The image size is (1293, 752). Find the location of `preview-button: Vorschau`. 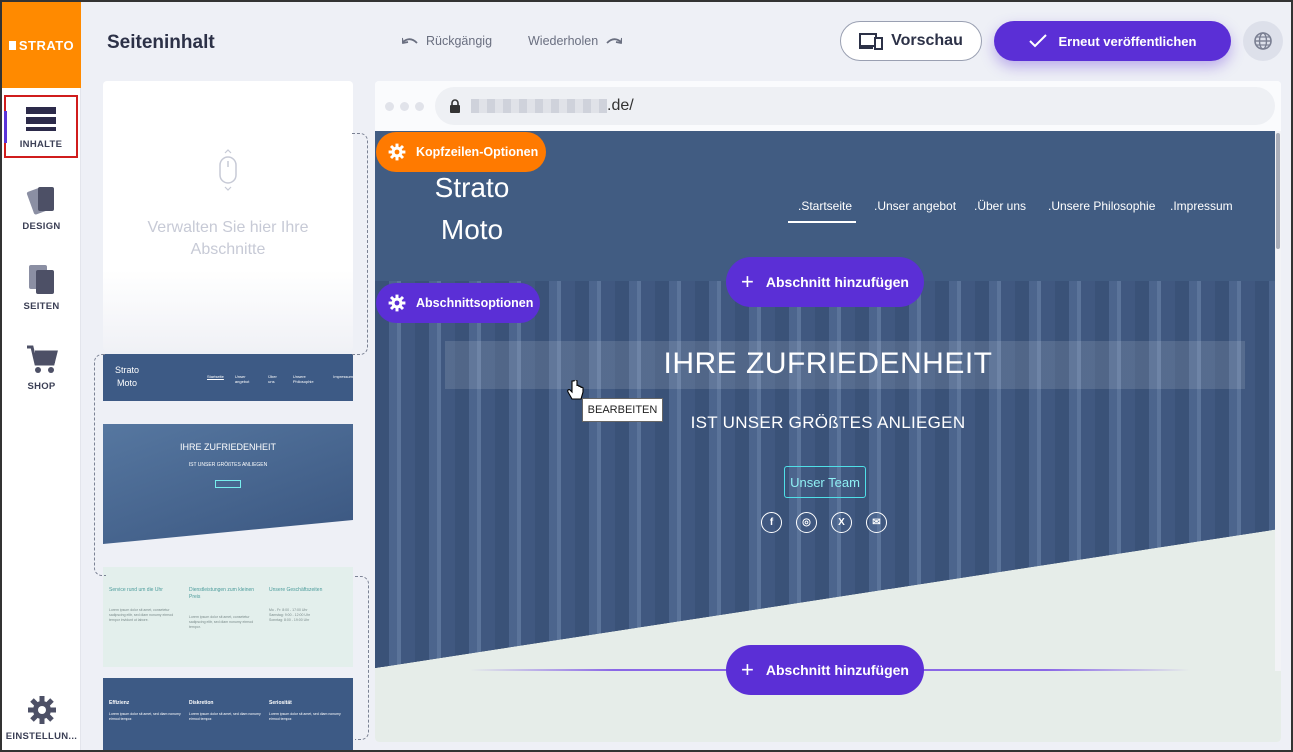

preview-button: Vorschau is located at coordinates (911, 41).